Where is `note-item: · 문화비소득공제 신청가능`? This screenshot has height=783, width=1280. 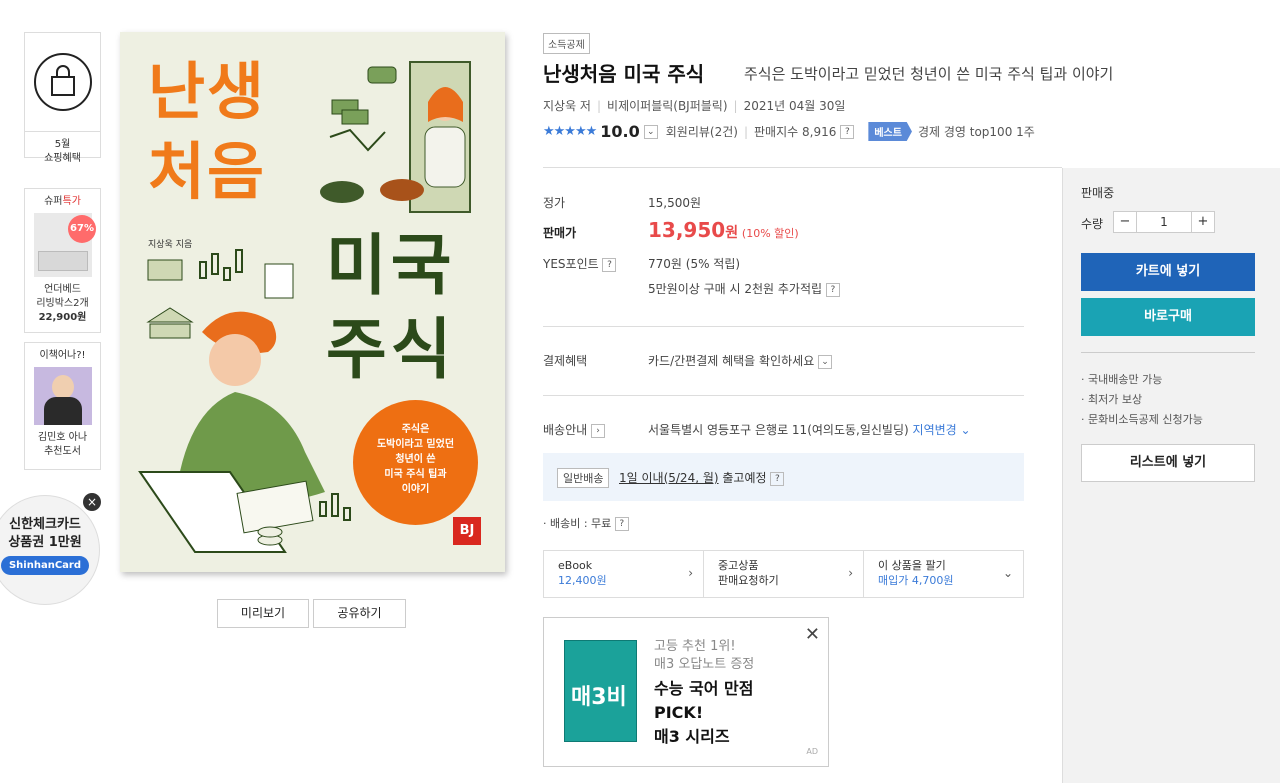 note-item: · 문화비소득공제 신청가능 is located at coordinates (1142, 419).